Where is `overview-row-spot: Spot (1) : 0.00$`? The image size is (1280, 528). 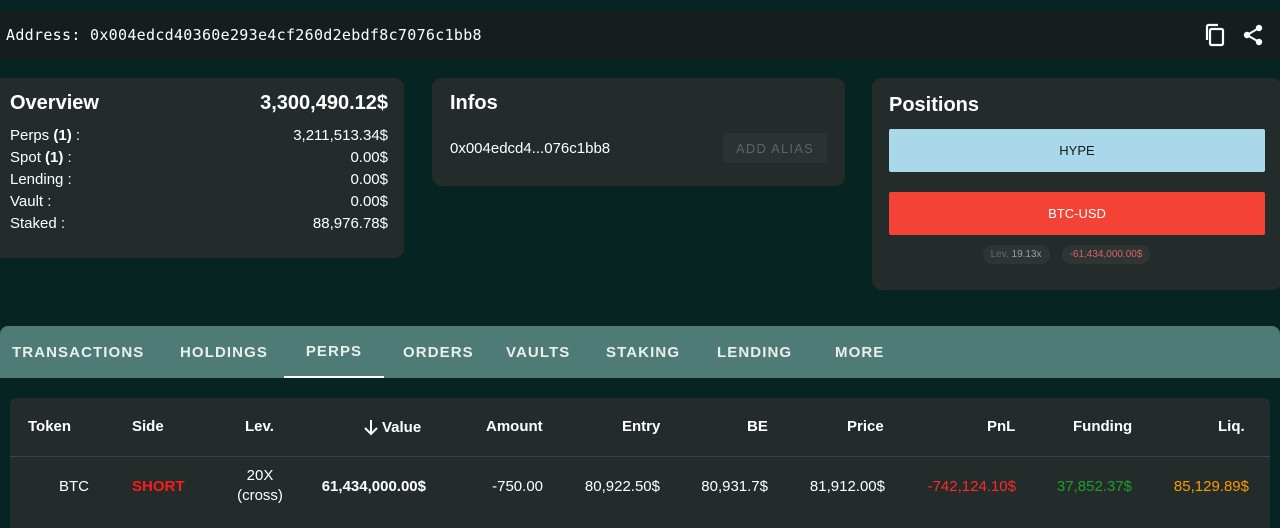
overview-row-spot: Spot (1) : 0.00$ is located at coordinates (199, 157).